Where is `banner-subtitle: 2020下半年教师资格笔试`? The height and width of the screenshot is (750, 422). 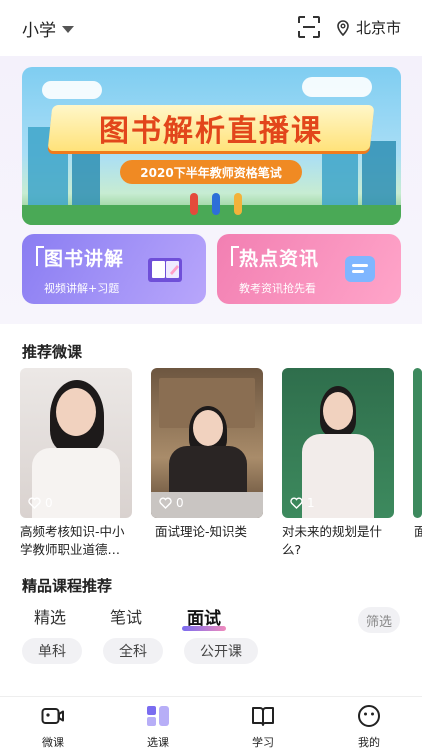
banner-subtitle: 2020下半年教师资格笔试 is located at coordinates (211, 172).